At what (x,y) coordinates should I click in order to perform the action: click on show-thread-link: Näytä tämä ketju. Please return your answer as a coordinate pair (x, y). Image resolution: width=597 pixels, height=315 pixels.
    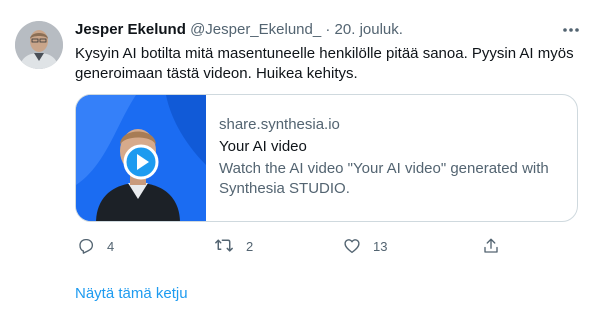
    Looking at the image, I should click on (131, 293).